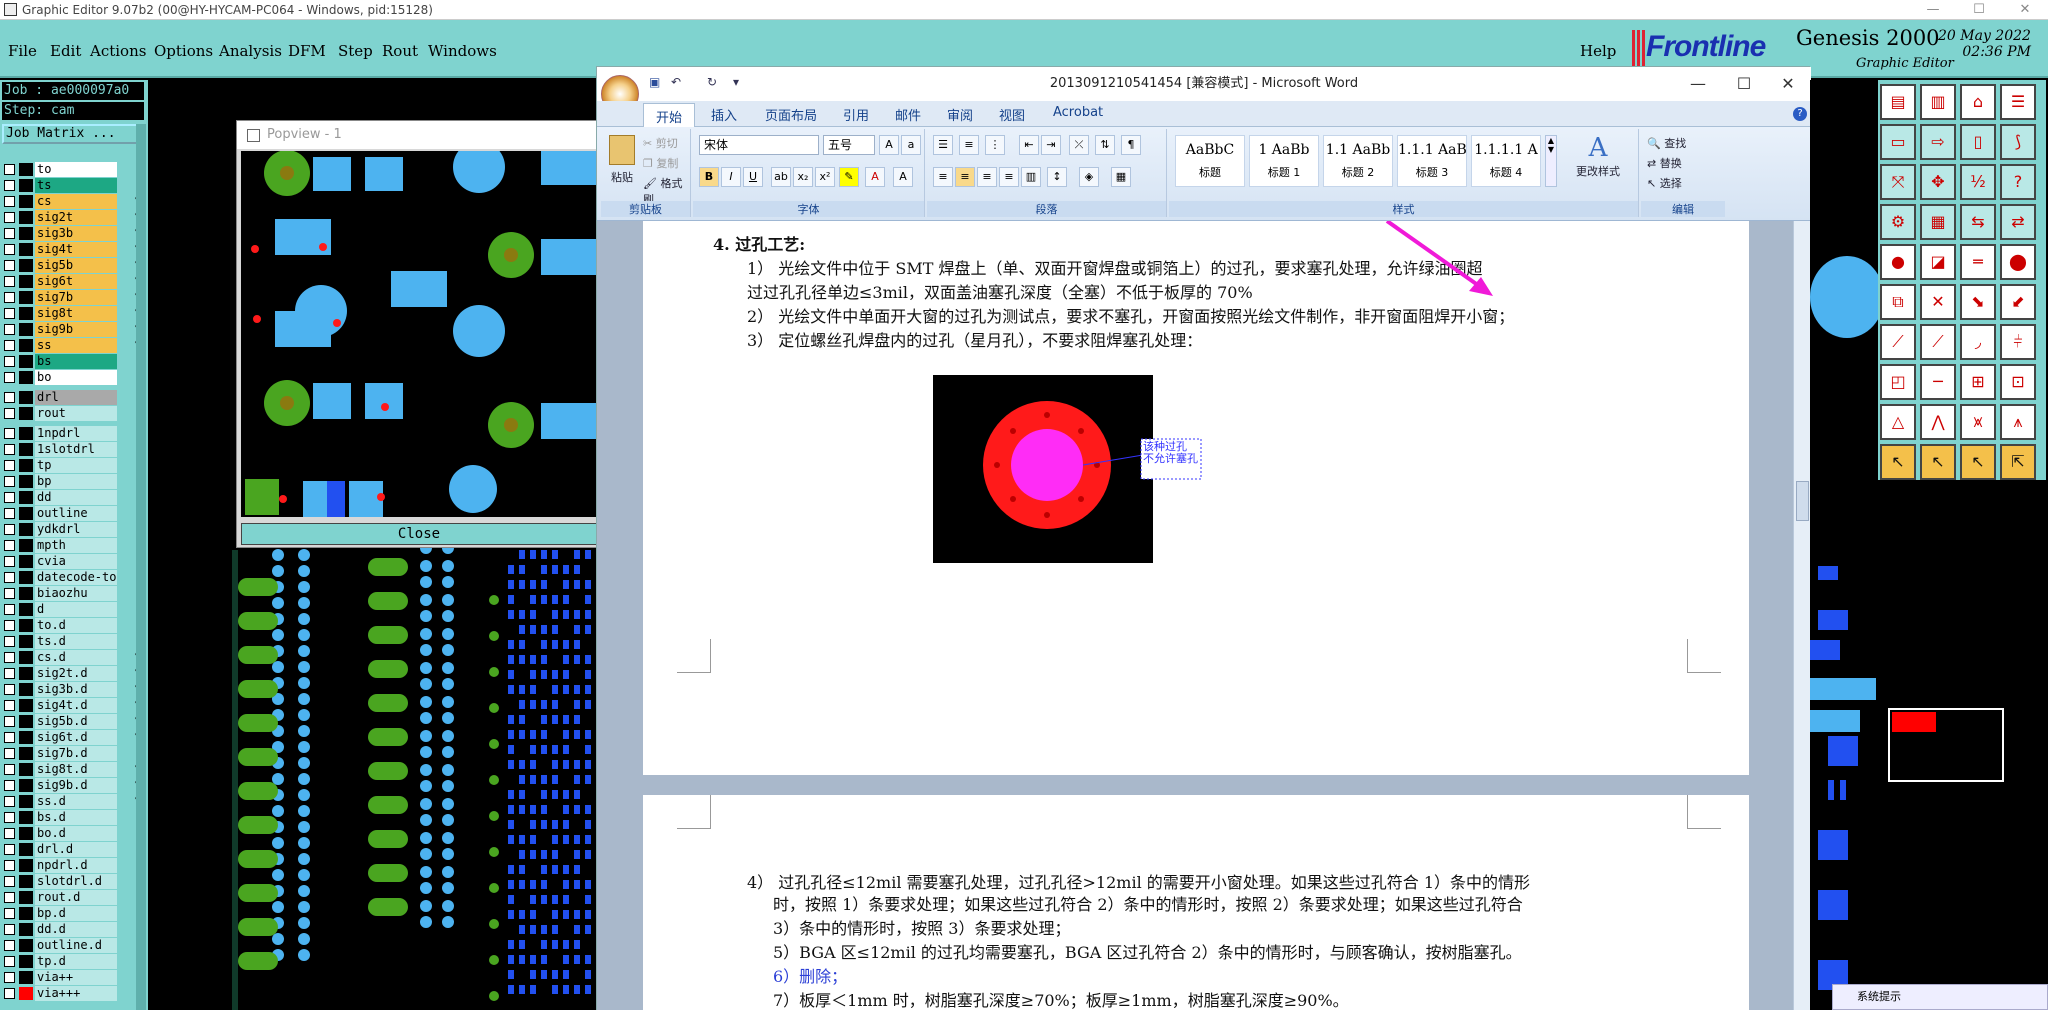 This screenshot has height=1010, width=2048. I want to click on layer-name: dd, so click(76, 497).